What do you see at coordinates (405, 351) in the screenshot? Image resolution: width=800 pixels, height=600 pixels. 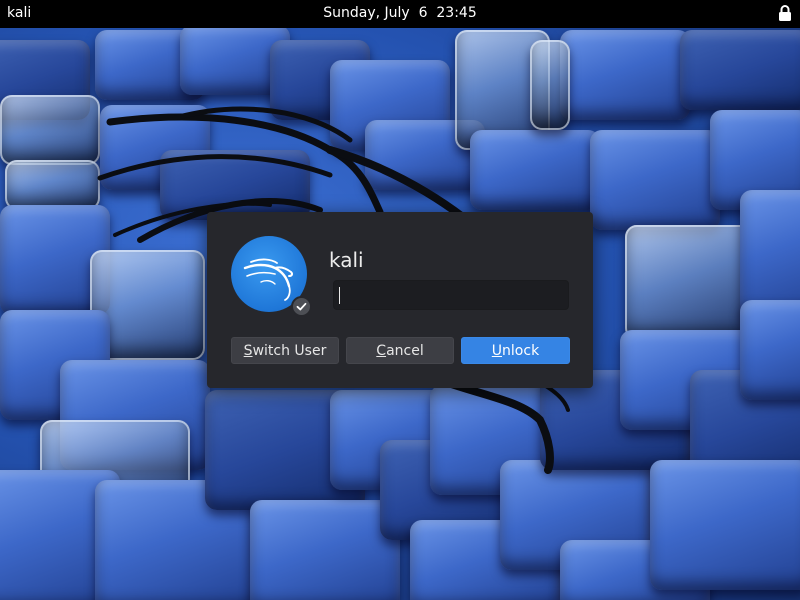 I see `cancel-label: ancel` at bounding box center [405, 351].